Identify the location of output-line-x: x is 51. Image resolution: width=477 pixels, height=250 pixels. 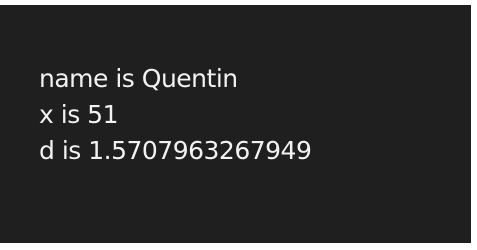
(78, 114).